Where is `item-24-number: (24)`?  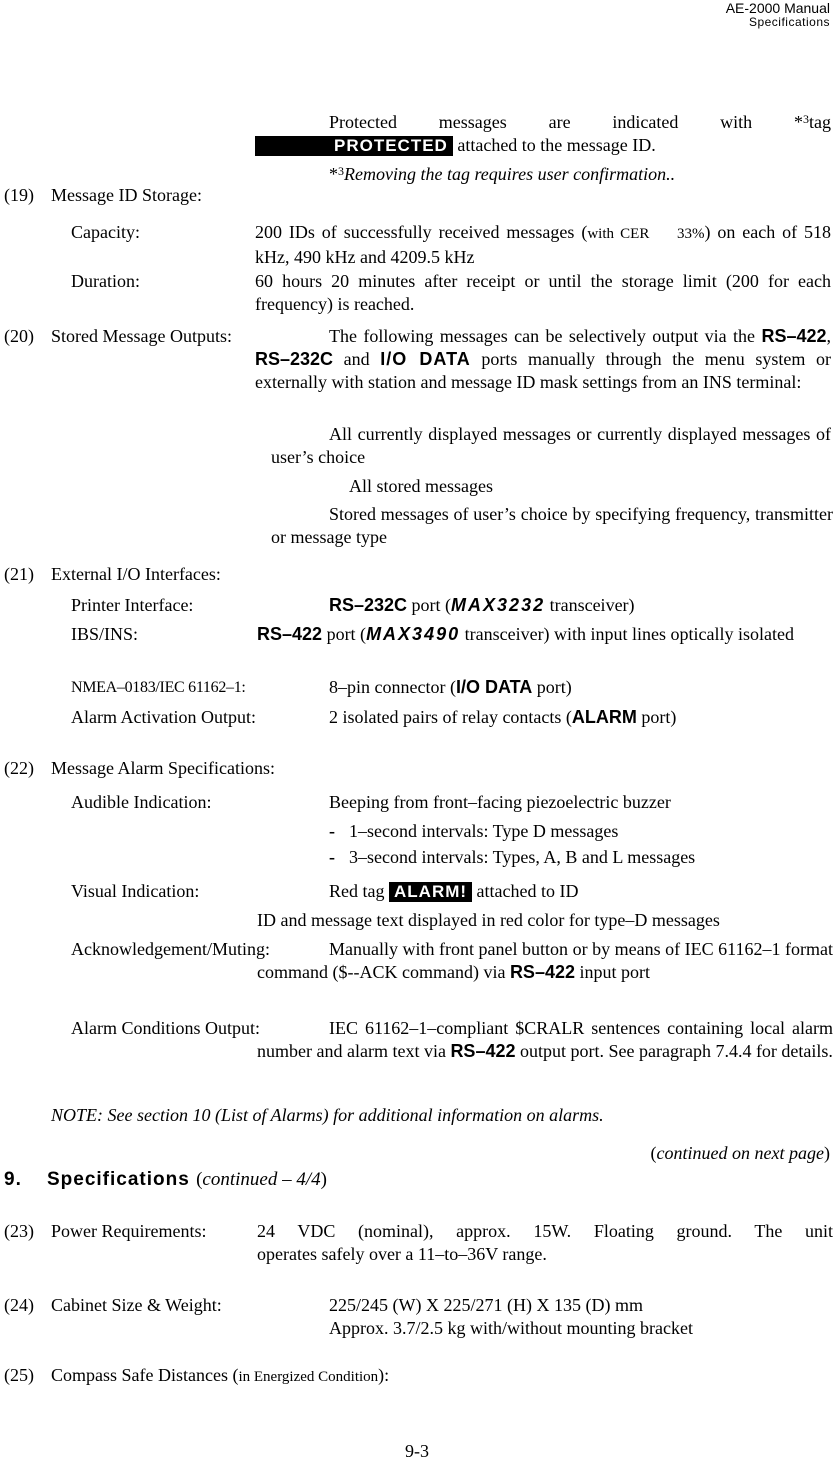 item-24-number: (24) is located at coordinates (19, 1305).